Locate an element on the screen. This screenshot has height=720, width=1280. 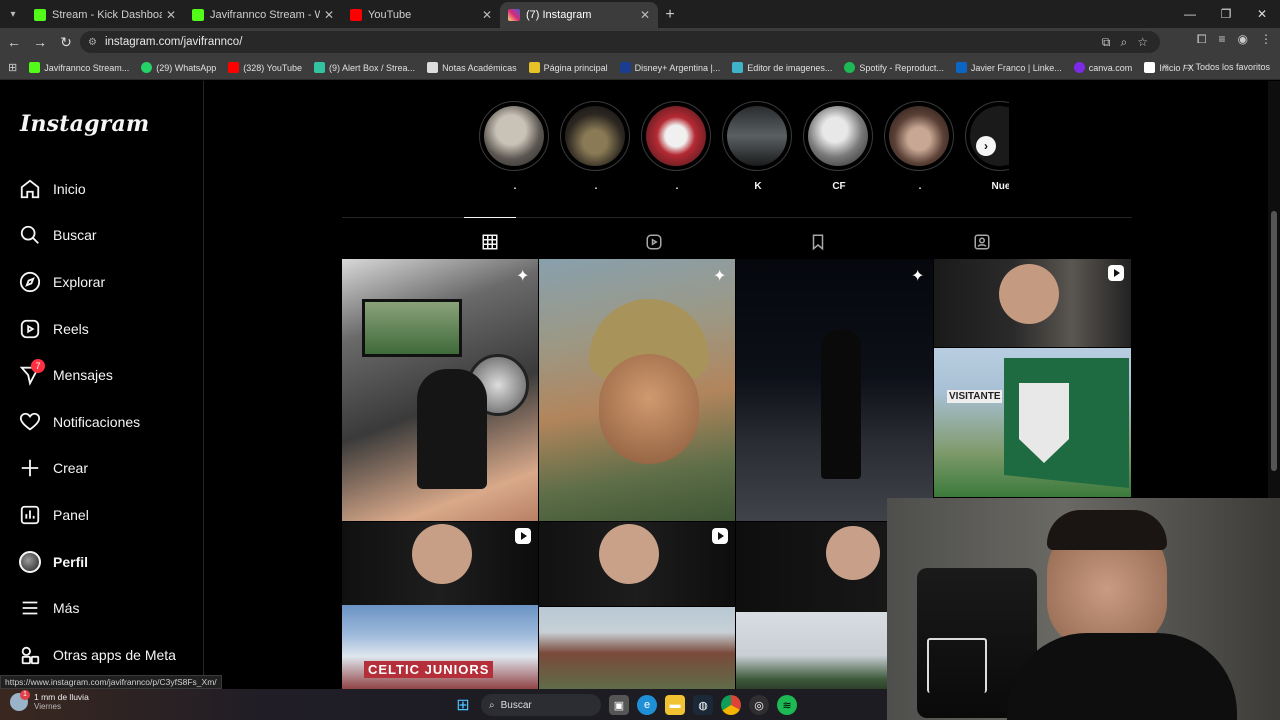
nav-inicio: Inicio is located at coordinates (52, 189).